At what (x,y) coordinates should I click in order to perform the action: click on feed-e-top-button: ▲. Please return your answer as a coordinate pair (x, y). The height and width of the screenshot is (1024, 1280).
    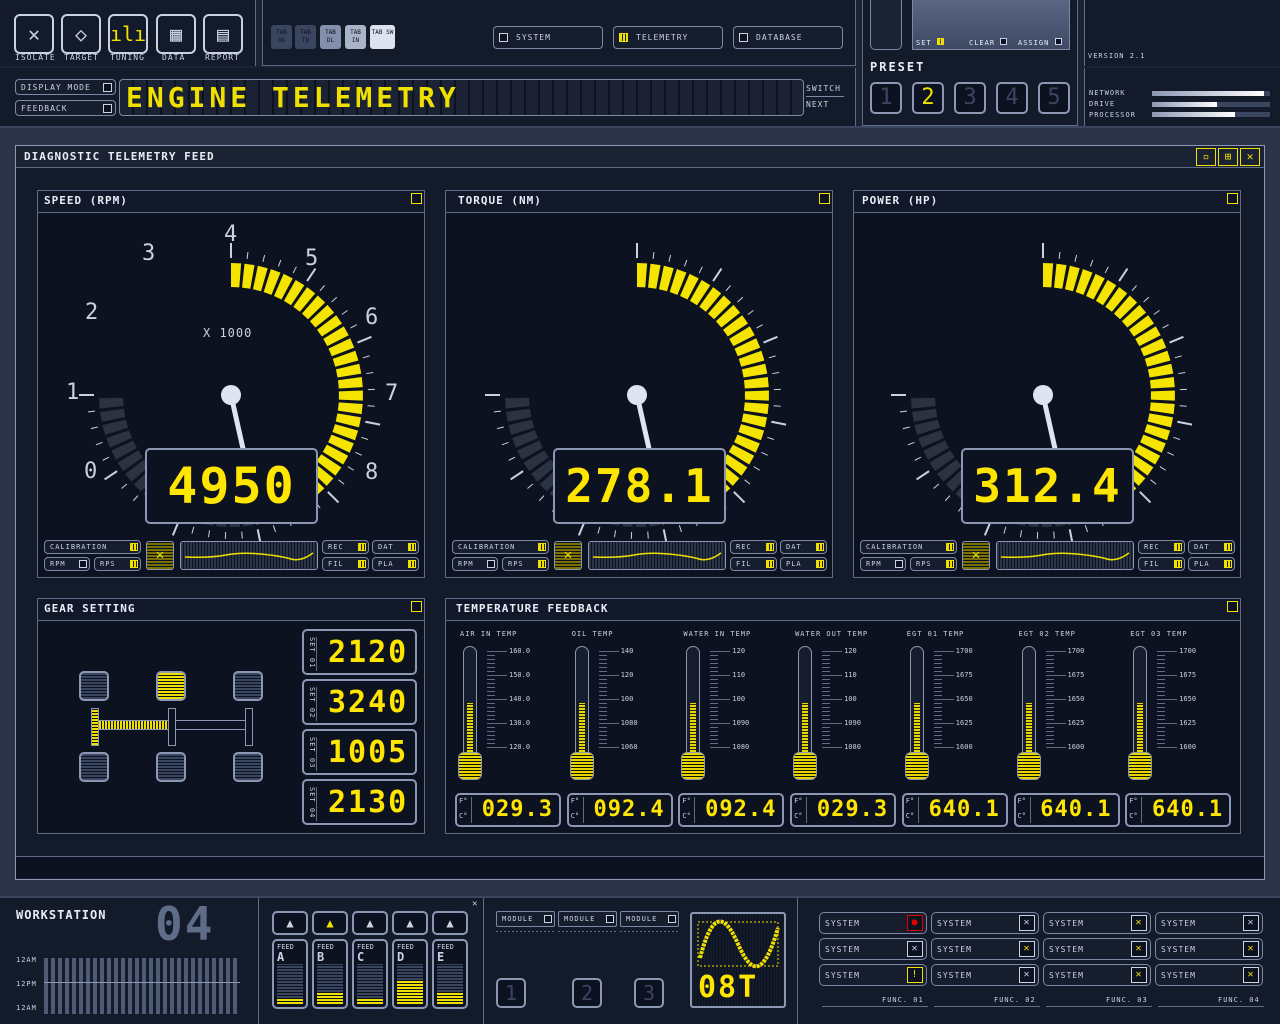
    Looking at the image, I should click on (450, 923).